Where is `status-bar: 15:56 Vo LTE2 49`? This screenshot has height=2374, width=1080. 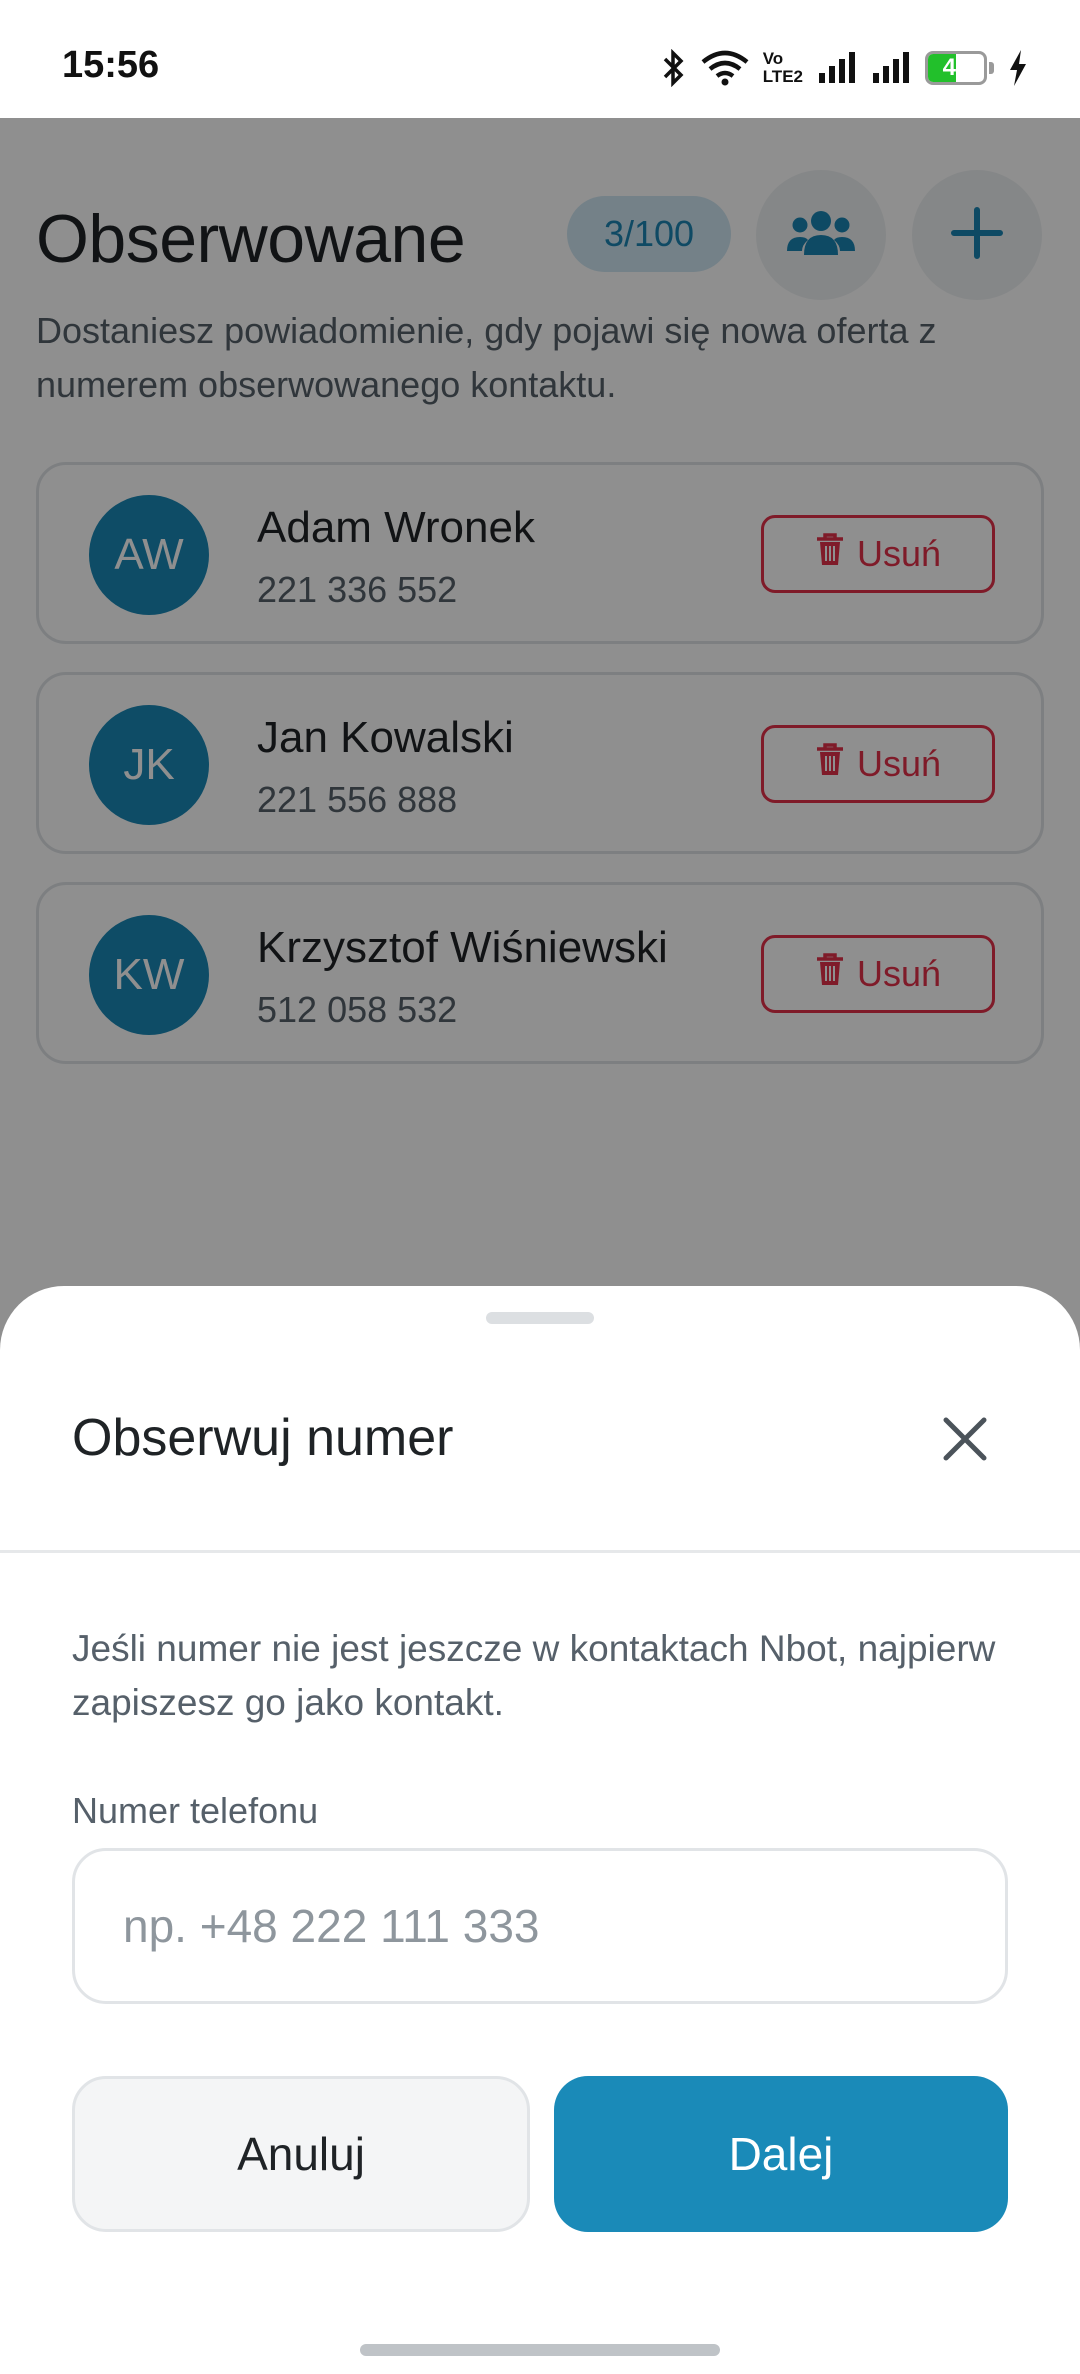 status-bar: 15:56 Vo LTE2 49 is located at coordinates (540, 59).